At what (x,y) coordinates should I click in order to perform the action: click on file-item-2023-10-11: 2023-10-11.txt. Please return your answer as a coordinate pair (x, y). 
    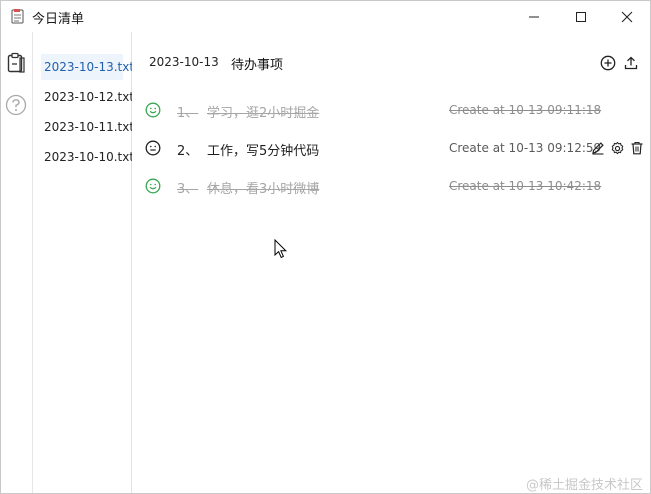
    Looking at the image, I should click on (87, 127).